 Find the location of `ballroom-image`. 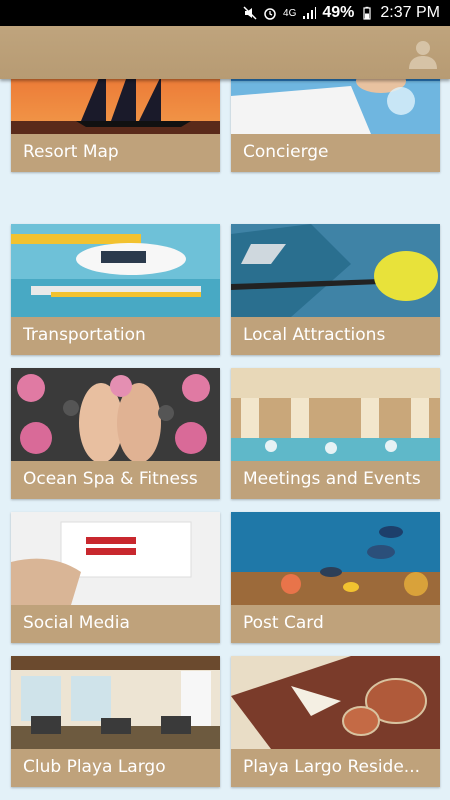

ballroom-image is located at coordinates (335, 414).